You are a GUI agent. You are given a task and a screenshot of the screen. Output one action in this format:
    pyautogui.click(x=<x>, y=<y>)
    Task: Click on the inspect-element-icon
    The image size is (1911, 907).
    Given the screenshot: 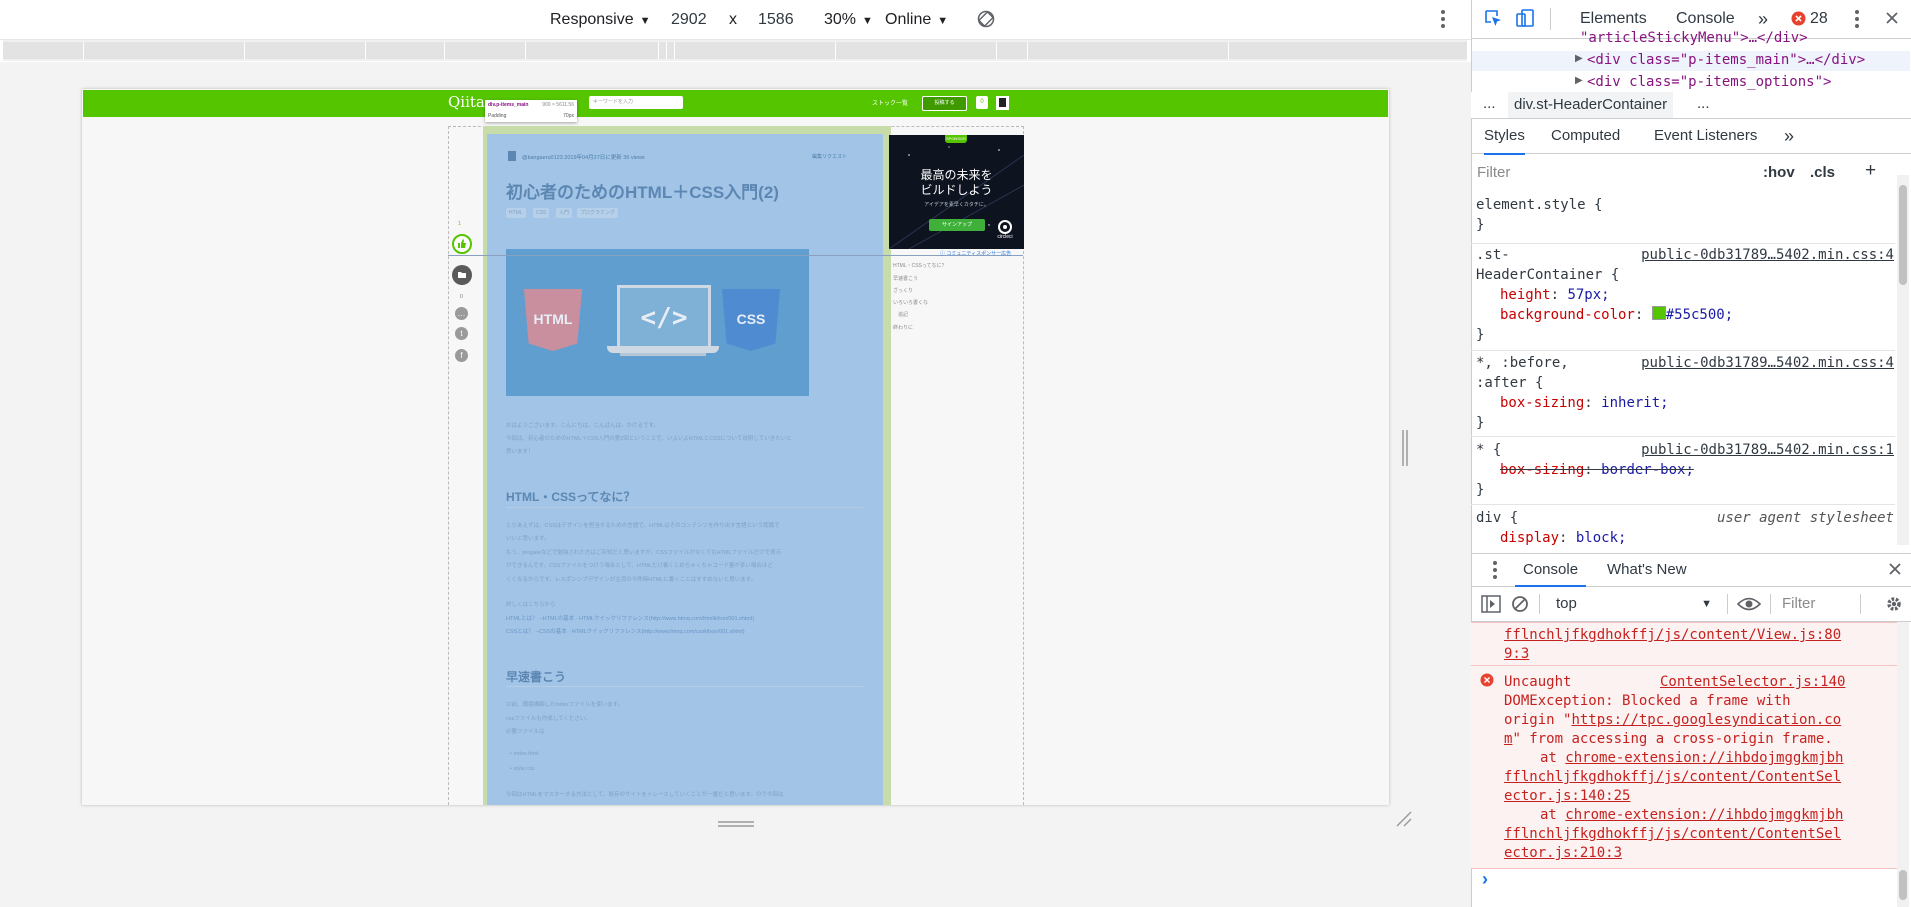 What is the action you would take?
    pyautogui.click(x=1493, y=18)
    